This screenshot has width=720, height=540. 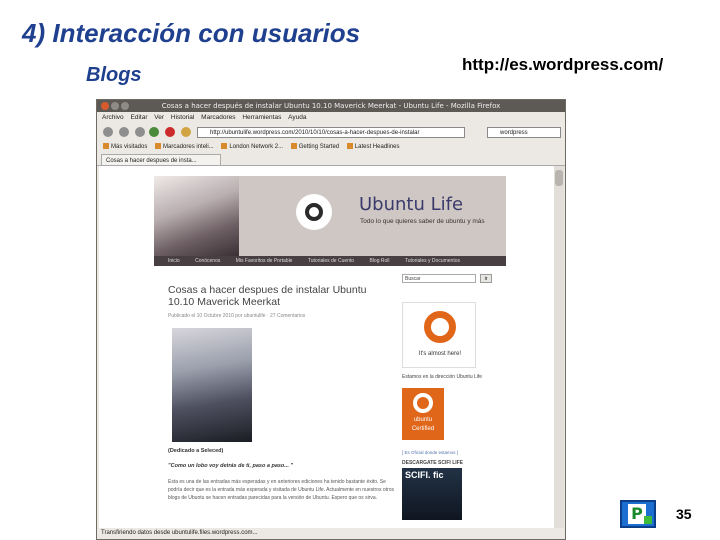 I want to click on sidebar-heading: DESCARGATE SCIFI LIFE, so click(x=433, y=463).